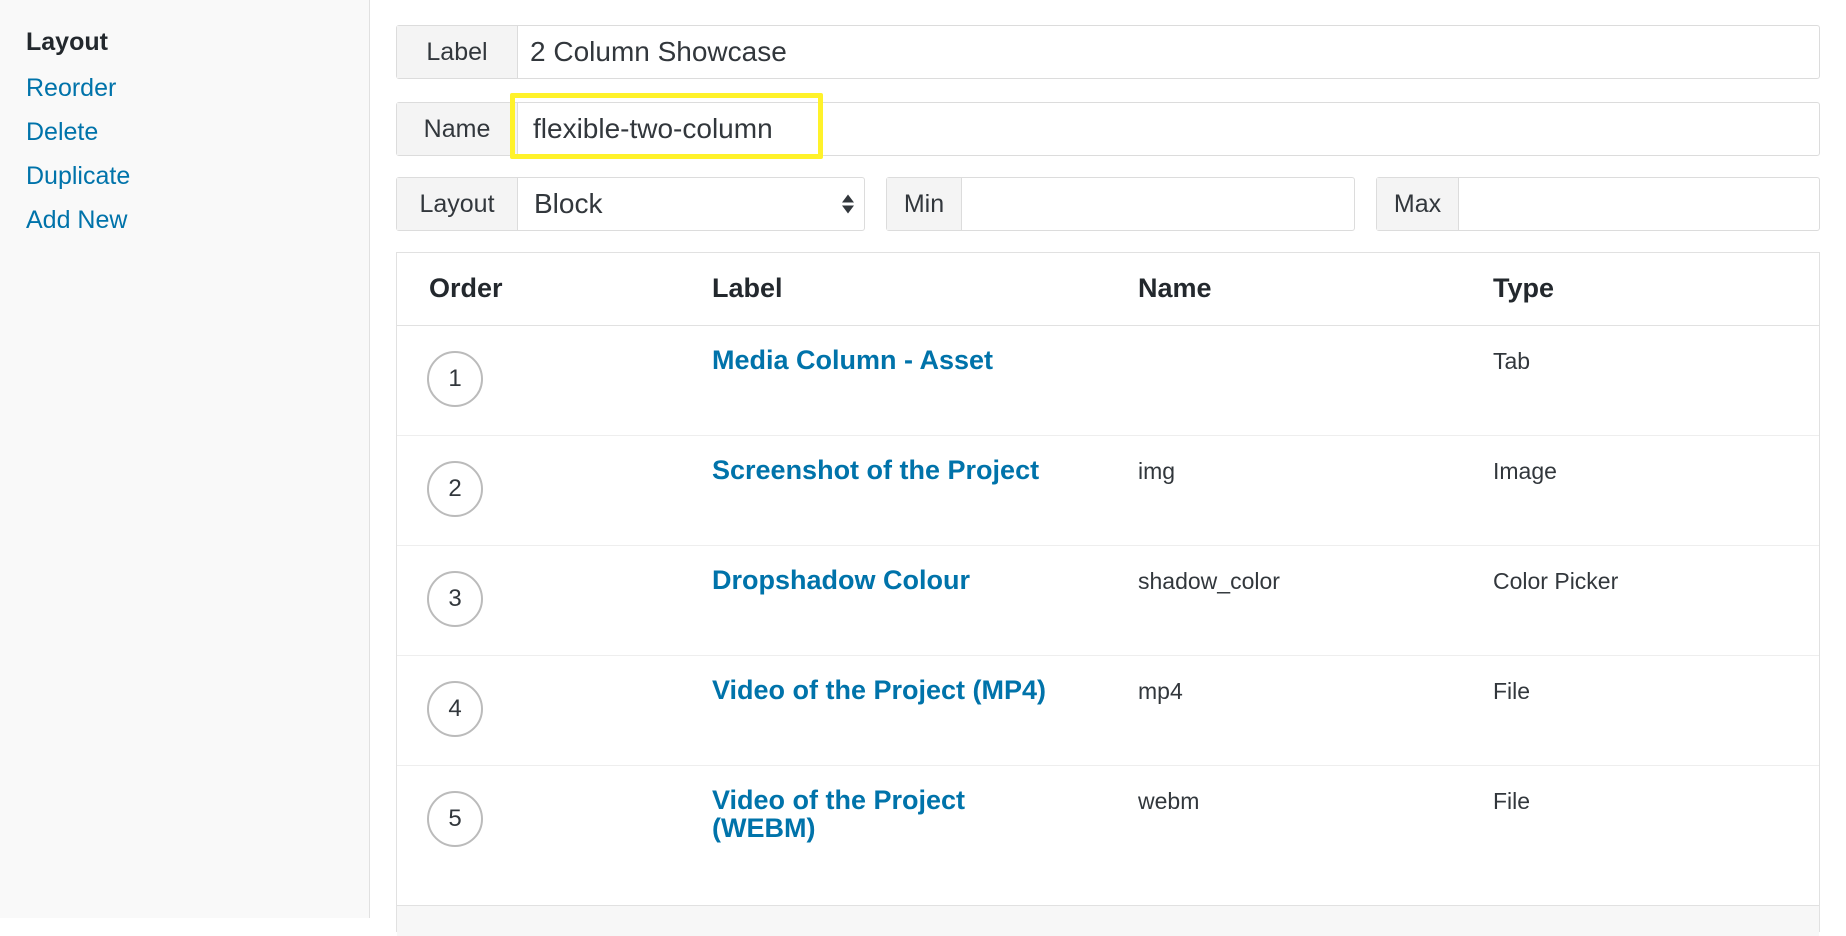  What do you see at coordinates (1175, 288) in the screenshot?
I see `header-name: Name` at bounding box center [1175, 288].